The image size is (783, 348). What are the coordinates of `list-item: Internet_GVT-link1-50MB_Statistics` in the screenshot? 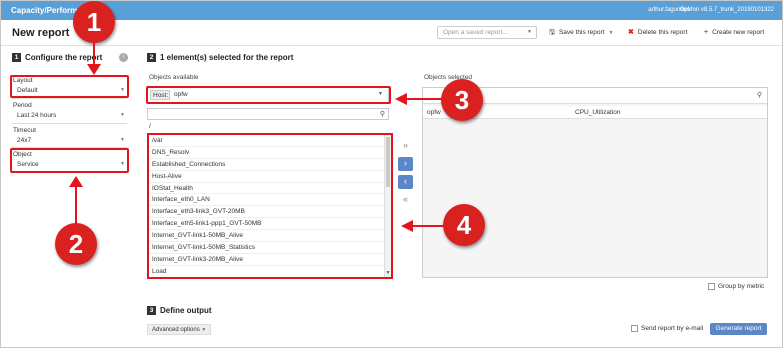 It's located at (270, 248).